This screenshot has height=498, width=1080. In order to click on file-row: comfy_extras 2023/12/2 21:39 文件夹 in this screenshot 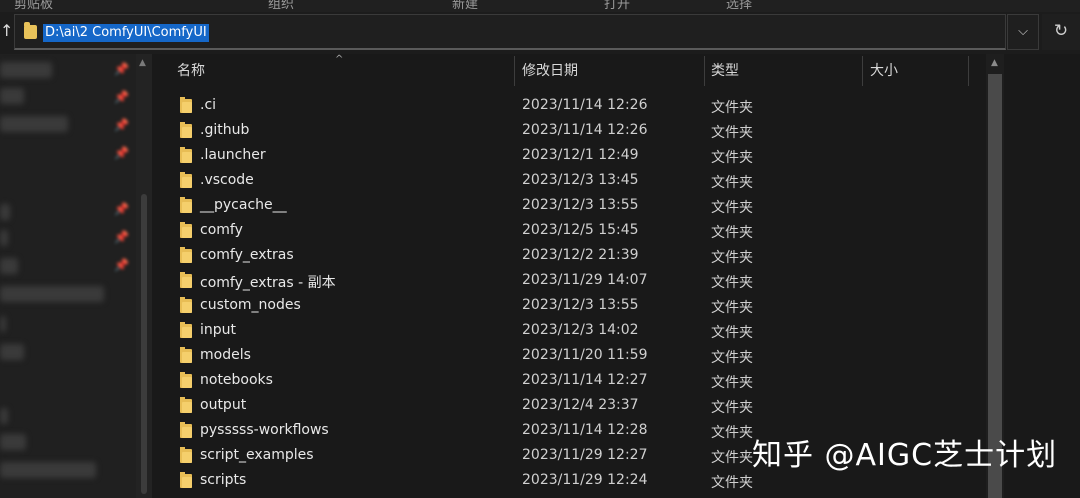, I will do `click(569, 255)`.